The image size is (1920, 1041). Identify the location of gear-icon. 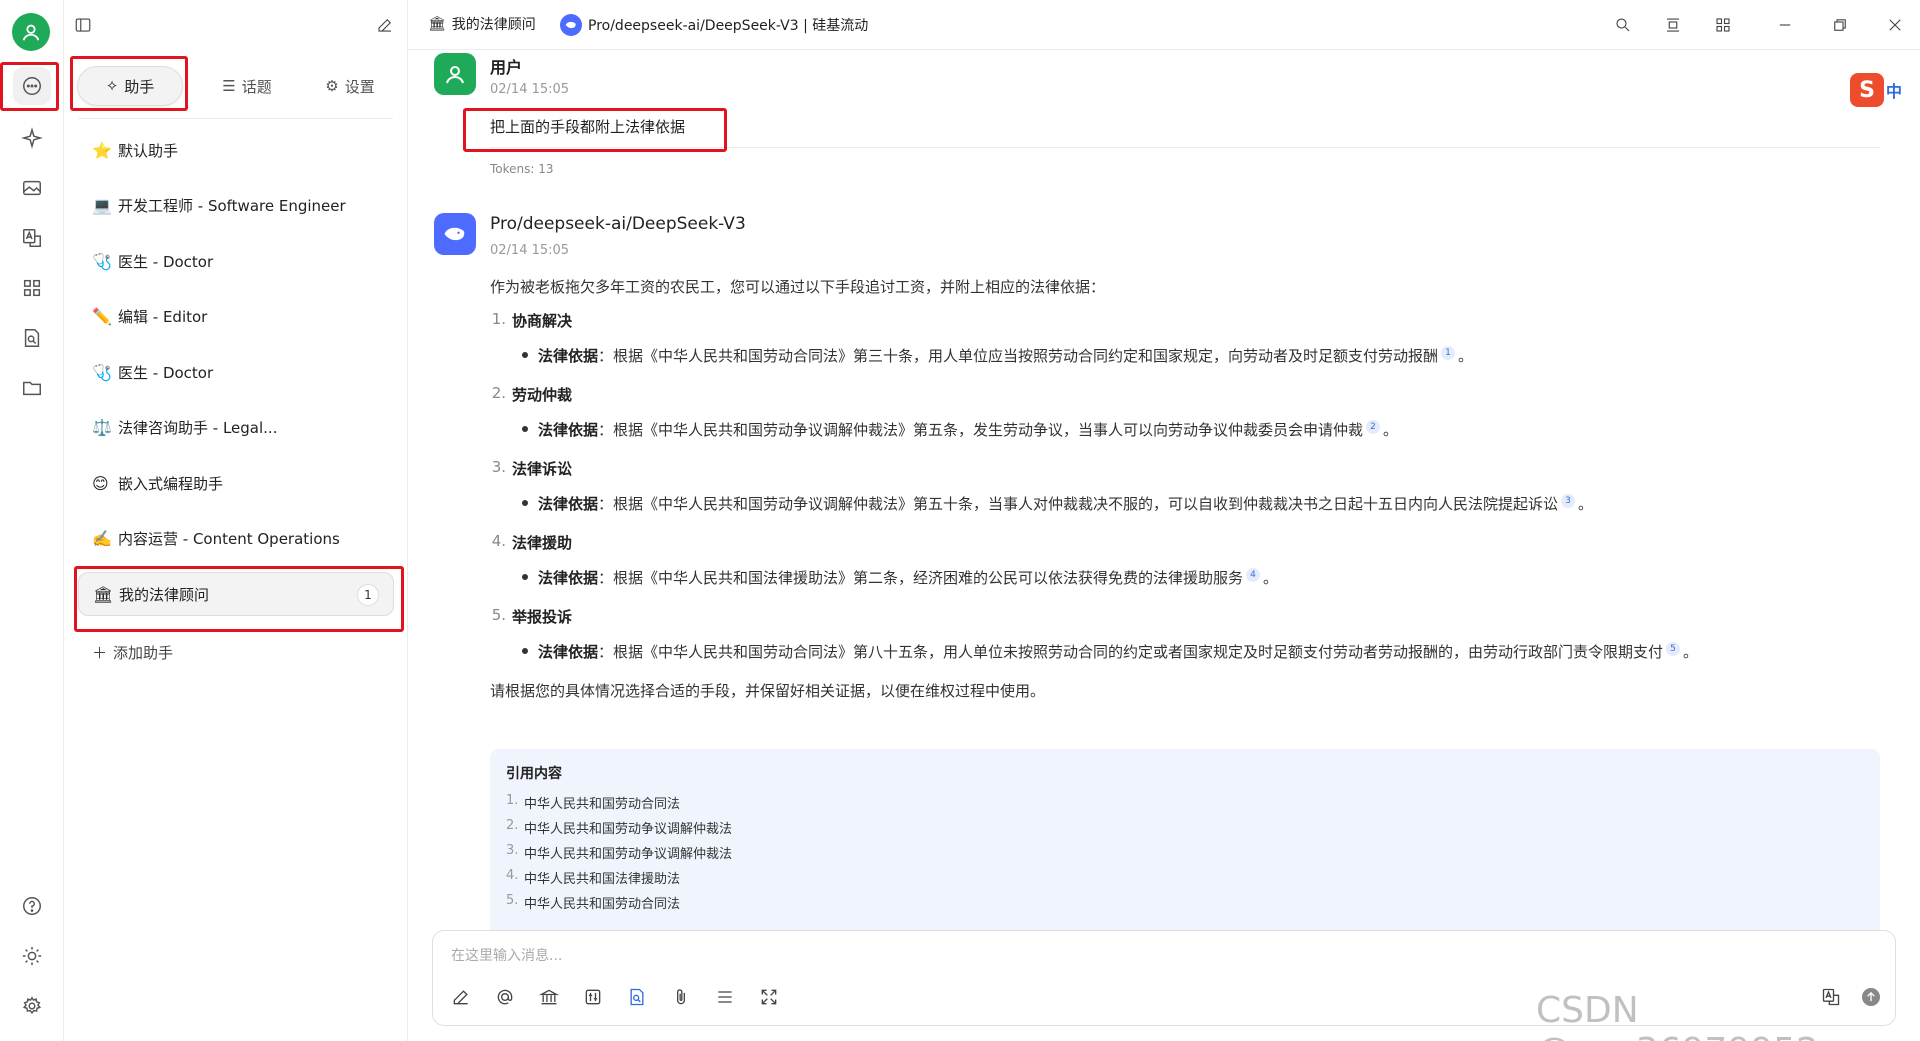
(32, 1005).